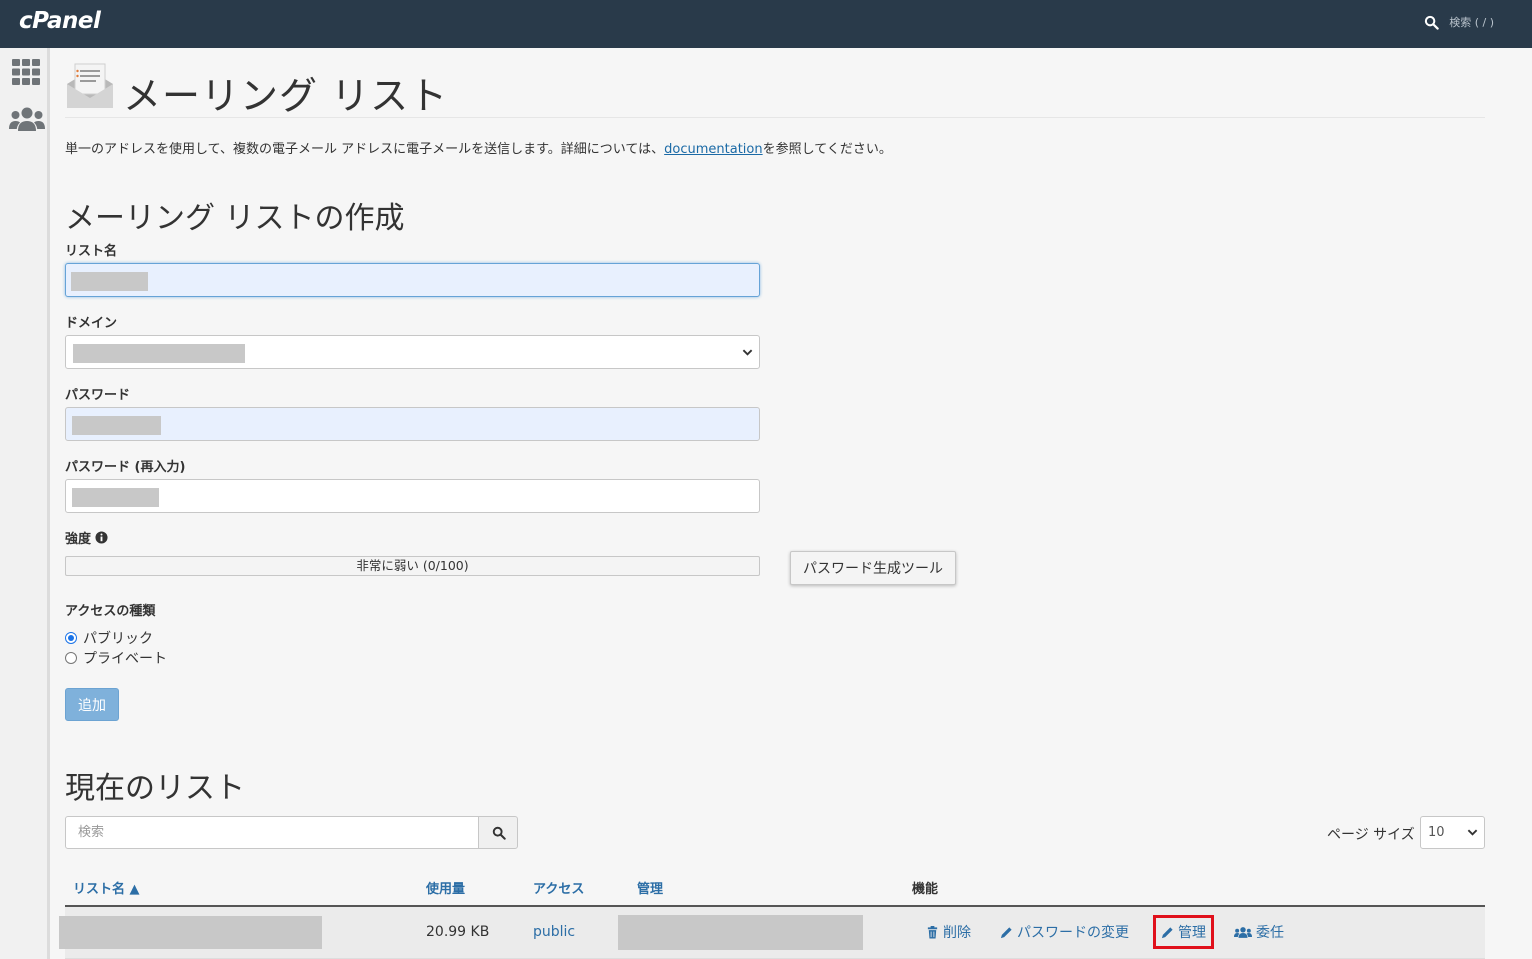 Image resolution: width=1532 pixels, height=959 pixels. What do you see at coordinates (92, 704) in the screenshot?
I see `add-button: 追加` at bounding box center [92, 704].